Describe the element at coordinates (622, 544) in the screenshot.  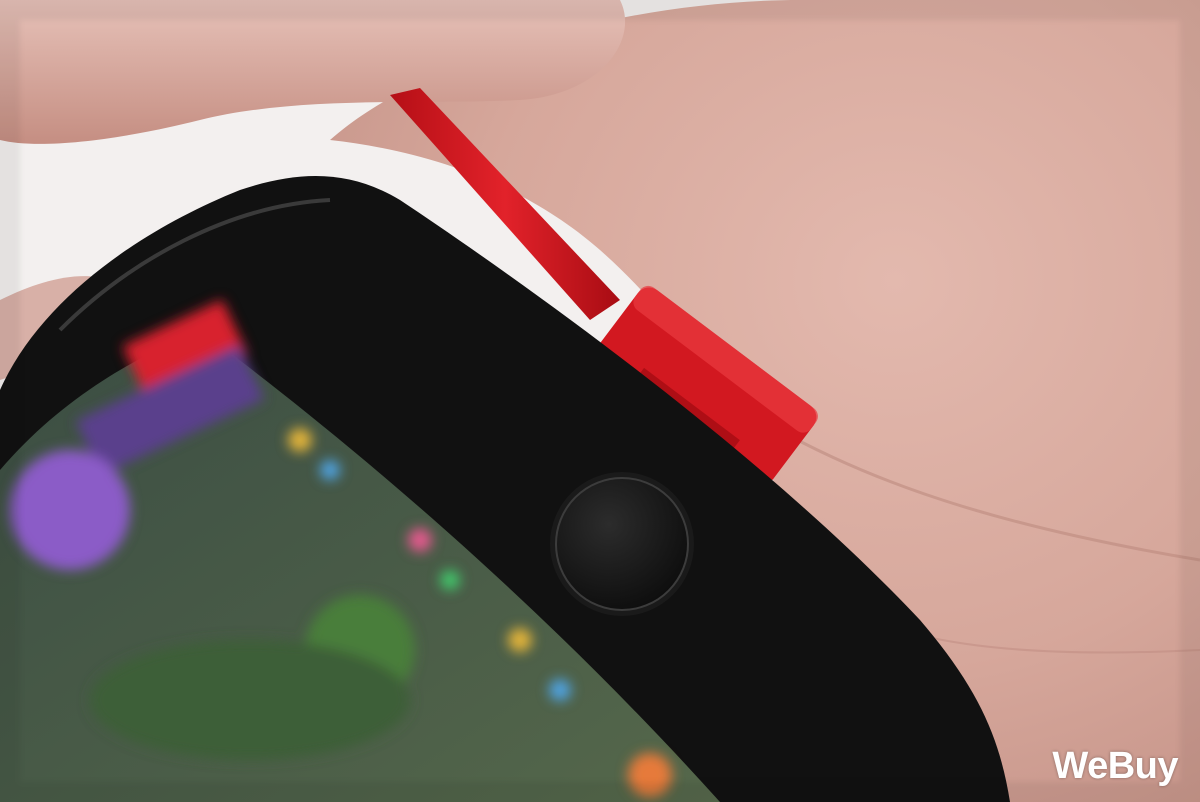
I see `home-button` at that location.